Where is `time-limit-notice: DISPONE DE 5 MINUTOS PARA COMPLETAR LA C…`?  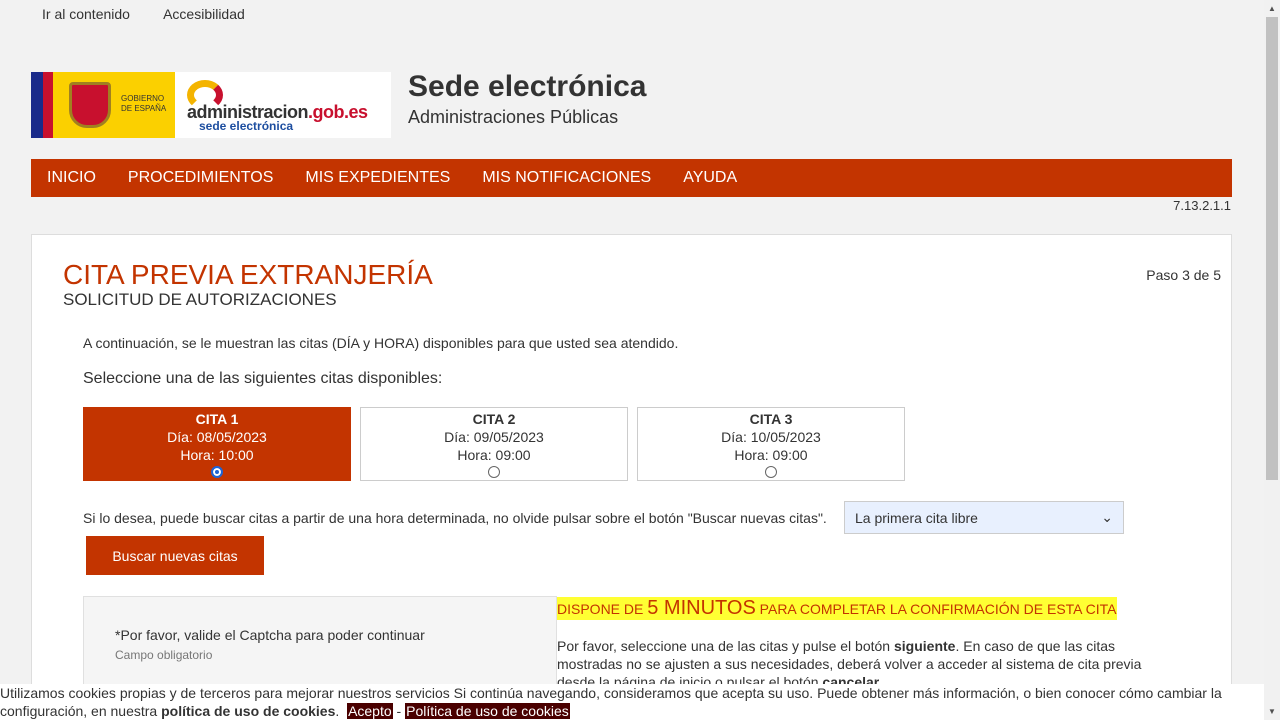
time-limit-notice: DISPONE DE 5 MINUTOS PARA COMPLETAR LA C… is located at coordinates (837, 608).